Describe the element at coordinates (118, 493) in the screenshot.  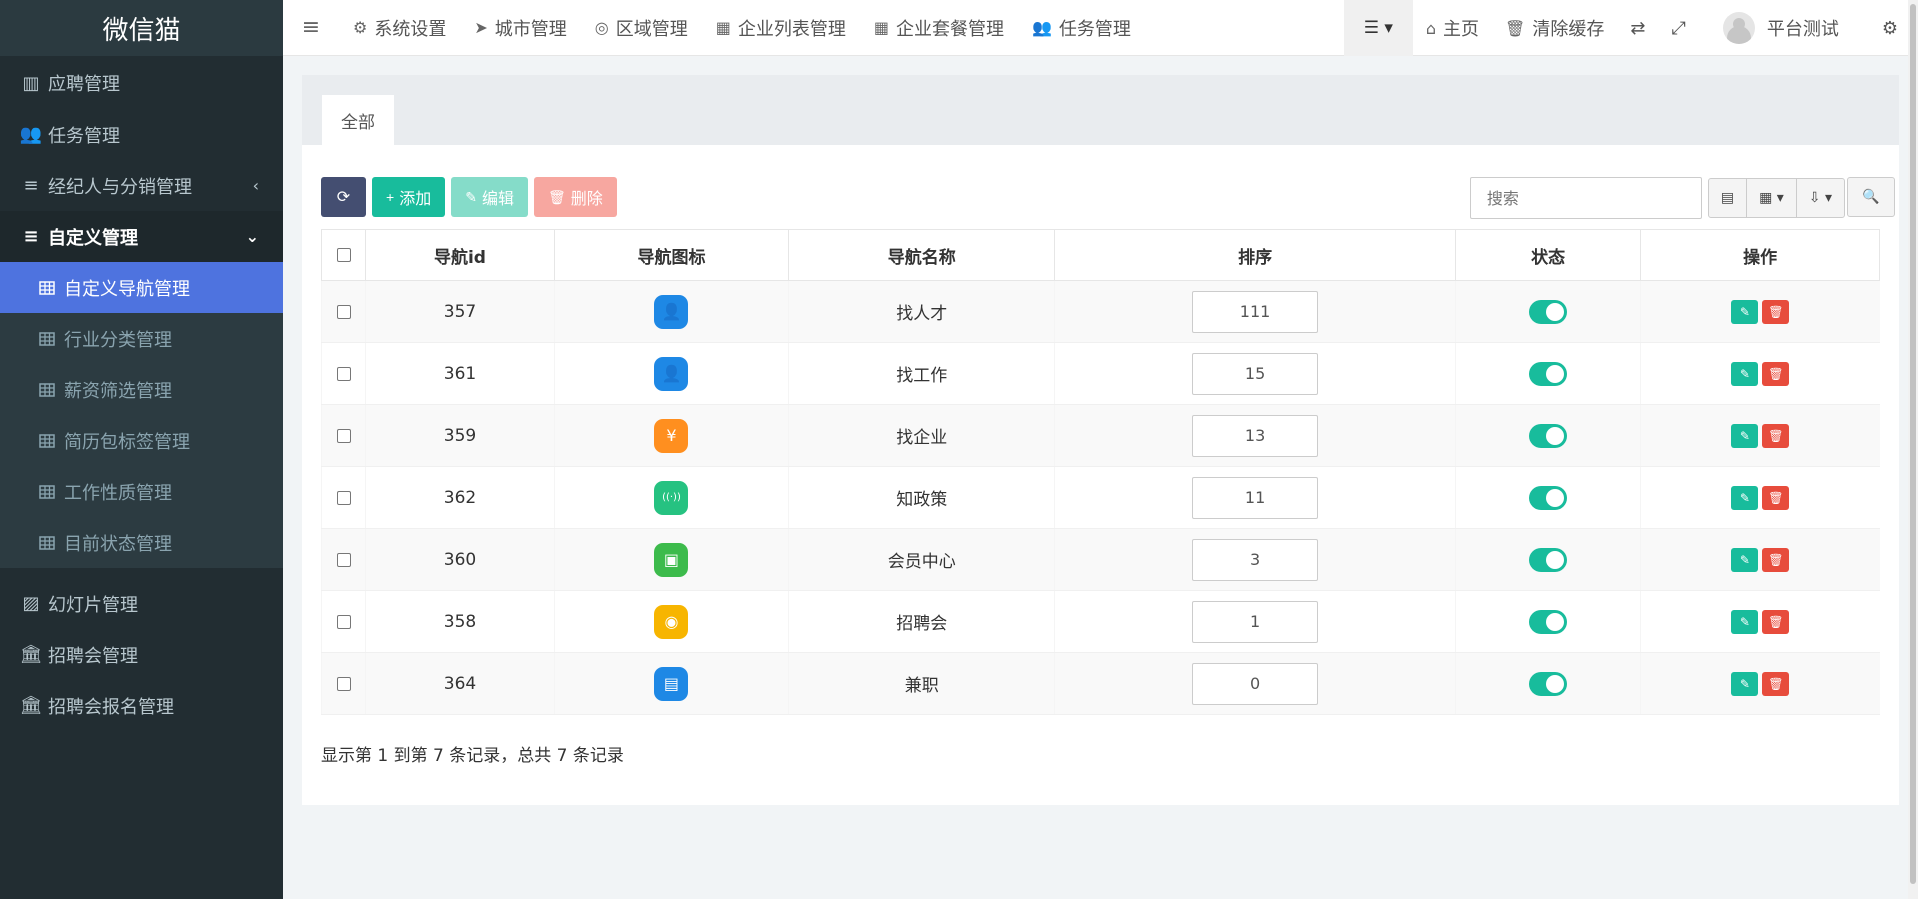
I see `sidebar-item-label: 工作性质管理` at that location.